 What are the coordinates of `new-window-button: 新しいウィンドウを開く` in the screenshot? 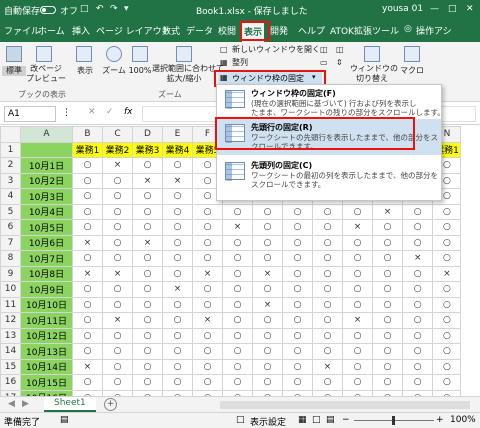 It's located at (276, 50).